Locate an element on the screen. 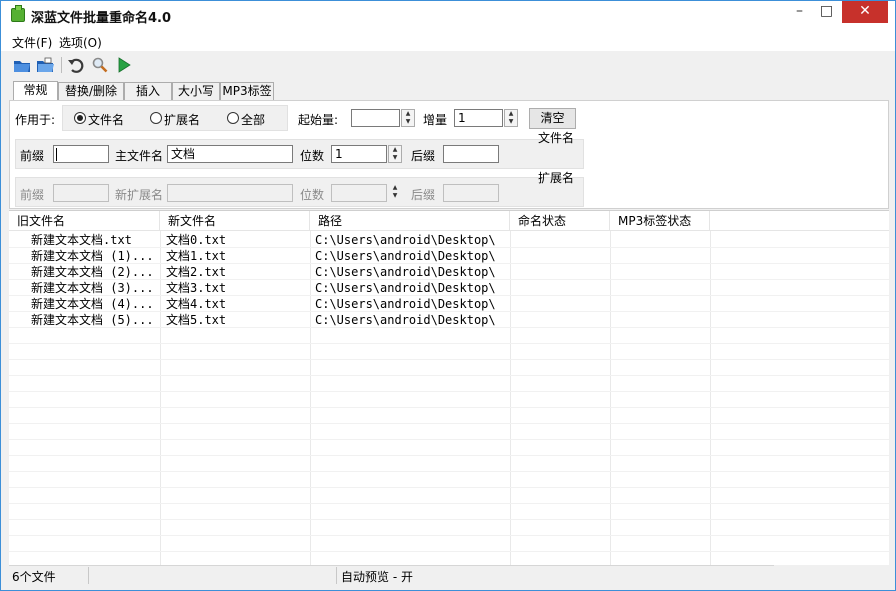 The image size is (896, 591). tab-insert: 插入 is located at coordinates (148, 91).